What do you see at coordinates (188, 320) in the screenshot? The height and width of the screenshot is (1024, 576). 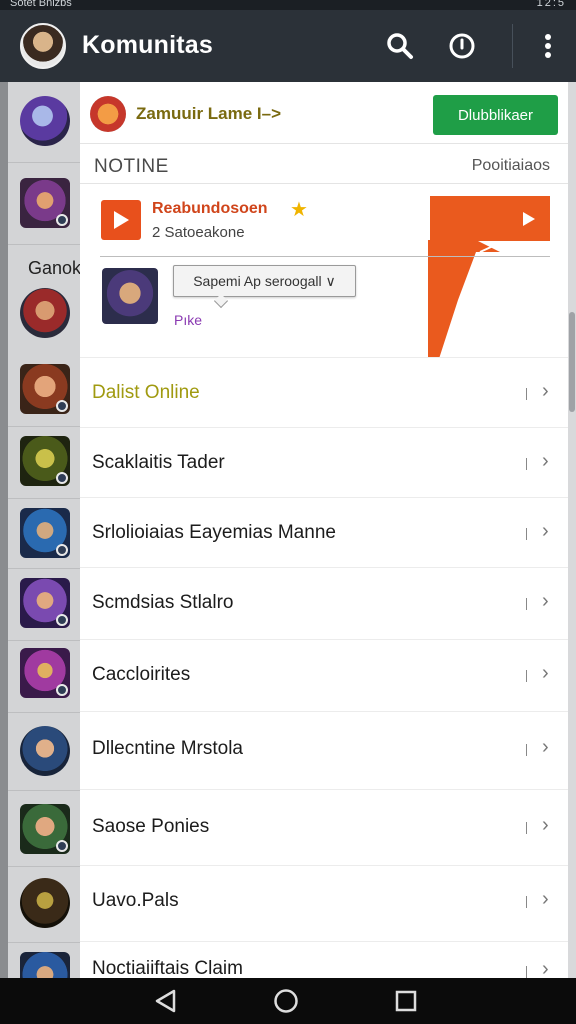 I see `reply-link: Pıke` at bounding box center [188, 320].